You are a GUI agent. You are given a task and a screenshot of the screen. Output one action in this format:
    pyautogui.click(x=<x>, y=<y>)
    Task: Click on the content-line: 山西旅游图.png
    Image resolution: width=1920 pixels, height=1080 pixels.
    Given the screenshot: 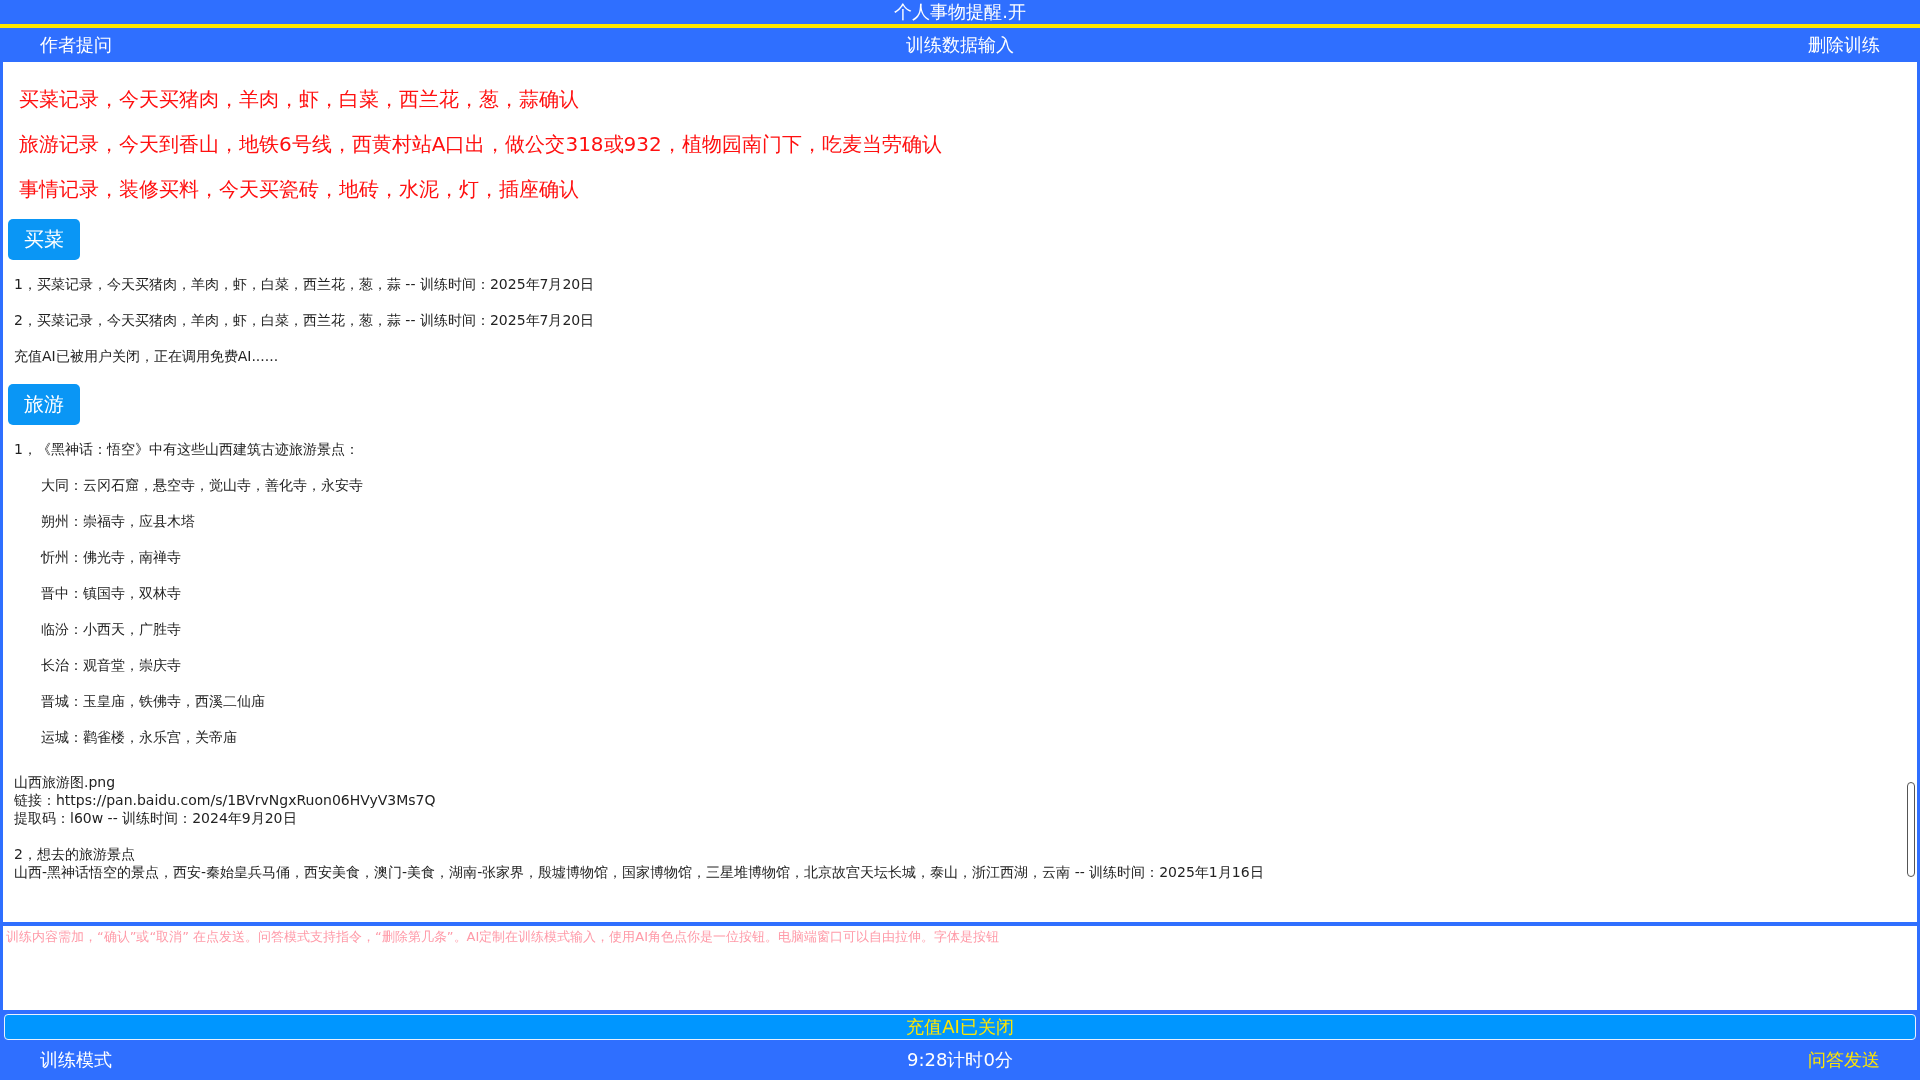 What is the action you would take?
    pyautogui.click(x=65, y=782)
    